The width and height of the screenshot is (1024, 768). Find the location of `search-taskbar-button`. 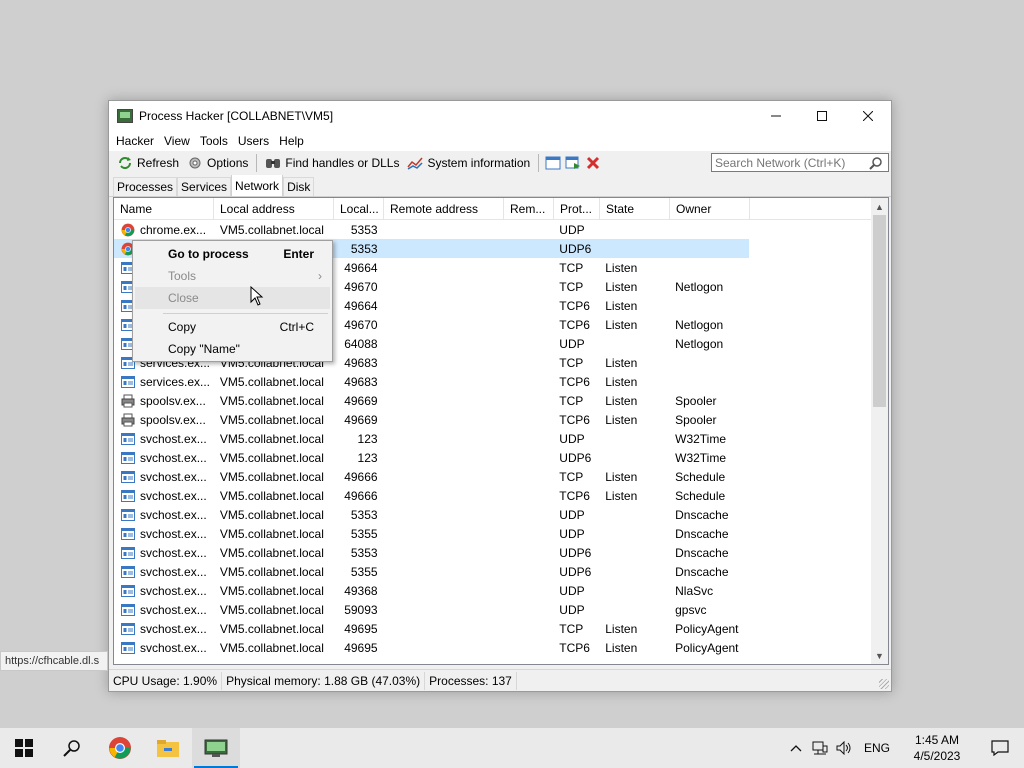

search-taskbar-button is located at coordinates (72, 748).